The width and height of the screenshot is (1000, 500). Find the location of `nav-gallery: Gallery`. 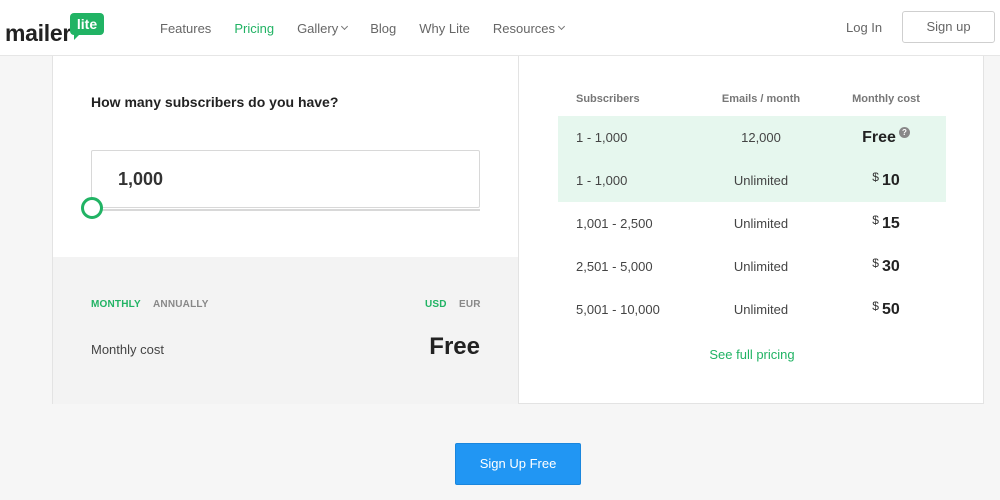

nav-gallery: Gallery is located at coordinates (323, 28).